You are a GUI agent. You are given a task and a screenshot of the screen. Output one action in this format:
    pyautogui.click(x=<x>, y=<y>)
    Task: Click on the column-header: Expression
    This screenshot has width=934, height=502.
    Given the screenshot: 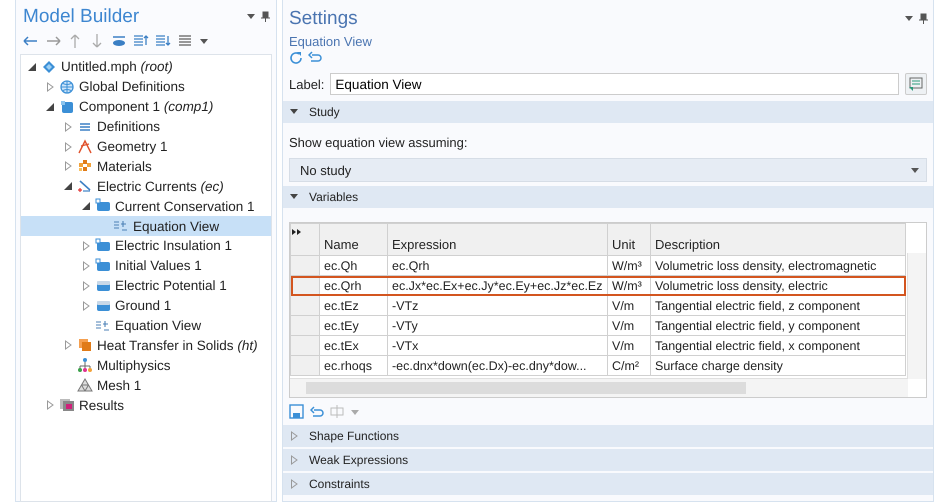 What is the action you would take?
    pyautogui.click(x=498, y=240)
    